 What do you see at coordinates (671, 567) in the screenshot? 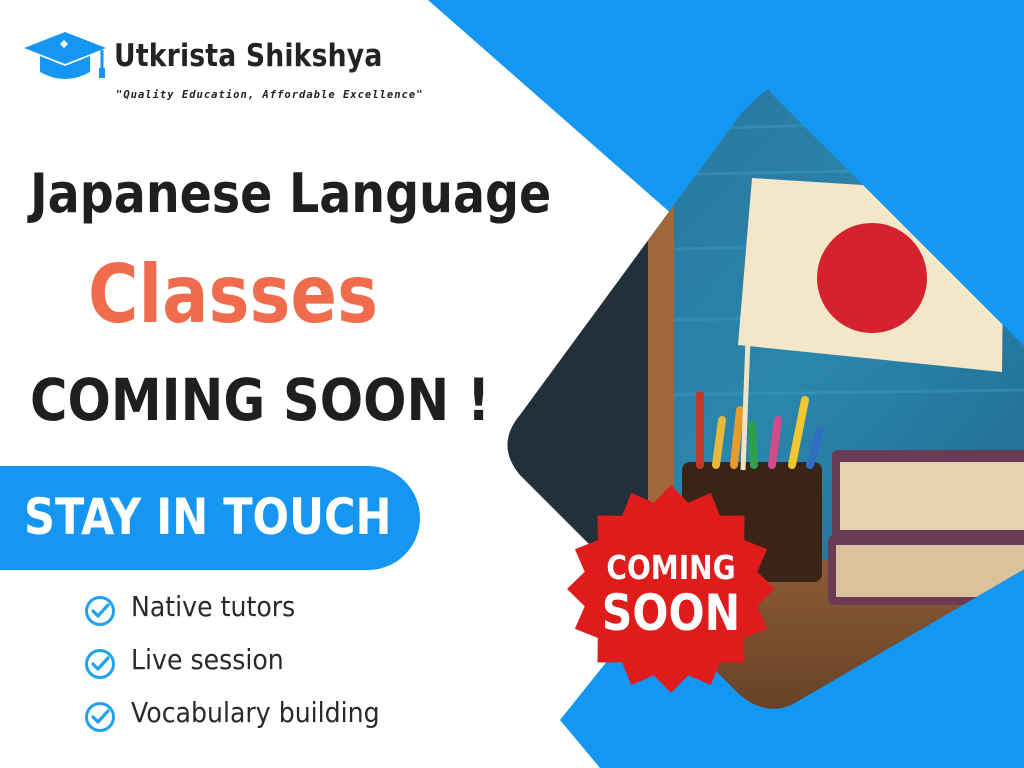
I see `badge-line-coming: COMING` at bounding box center [671, 567].